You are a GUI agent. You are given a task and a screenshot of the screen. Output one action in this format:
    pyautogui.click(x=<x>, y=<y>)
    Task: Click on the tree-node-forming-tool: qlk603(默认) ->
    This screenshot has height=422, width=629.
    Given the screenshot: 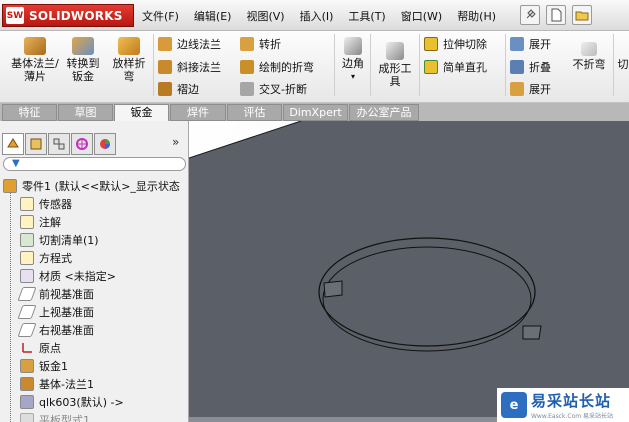 What is the action you would take?
    pyautogui.click(x=72, y=402)
    